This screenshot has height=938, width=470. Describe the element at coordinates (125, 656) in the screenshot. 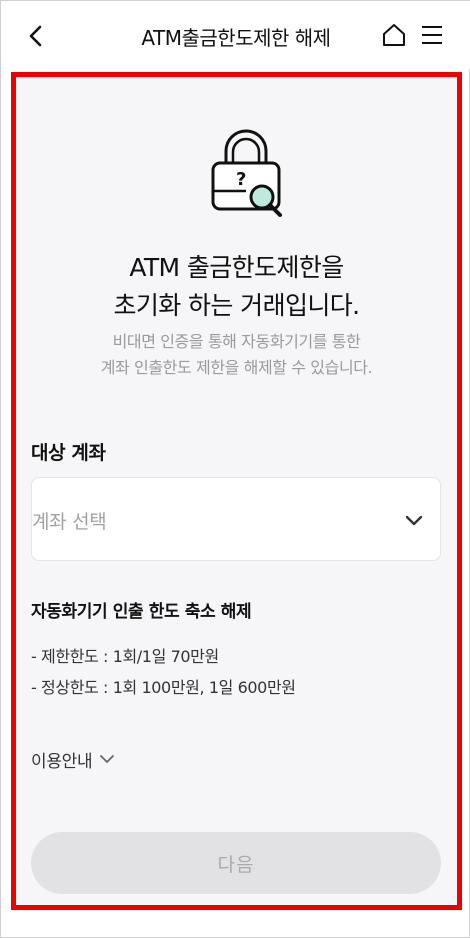

I see `restricted-limit-text: - 제한한도 : 1회/1일 70만원` at that location.